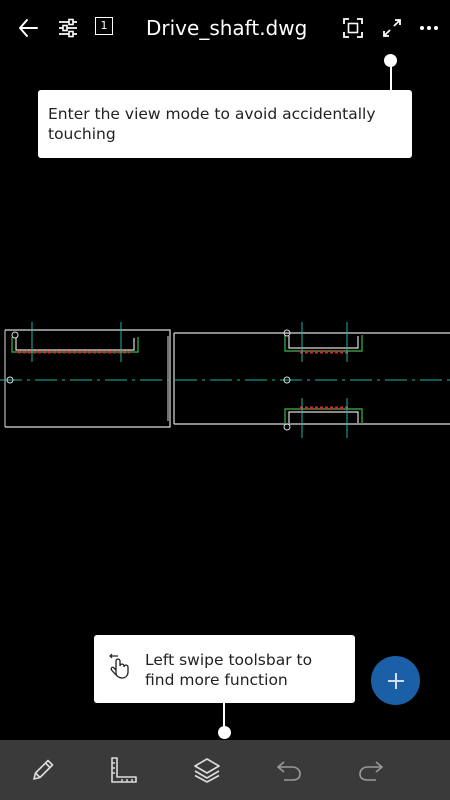 The image size is (450, 800). I want to click on fullscreen-button, so click(392, 28).